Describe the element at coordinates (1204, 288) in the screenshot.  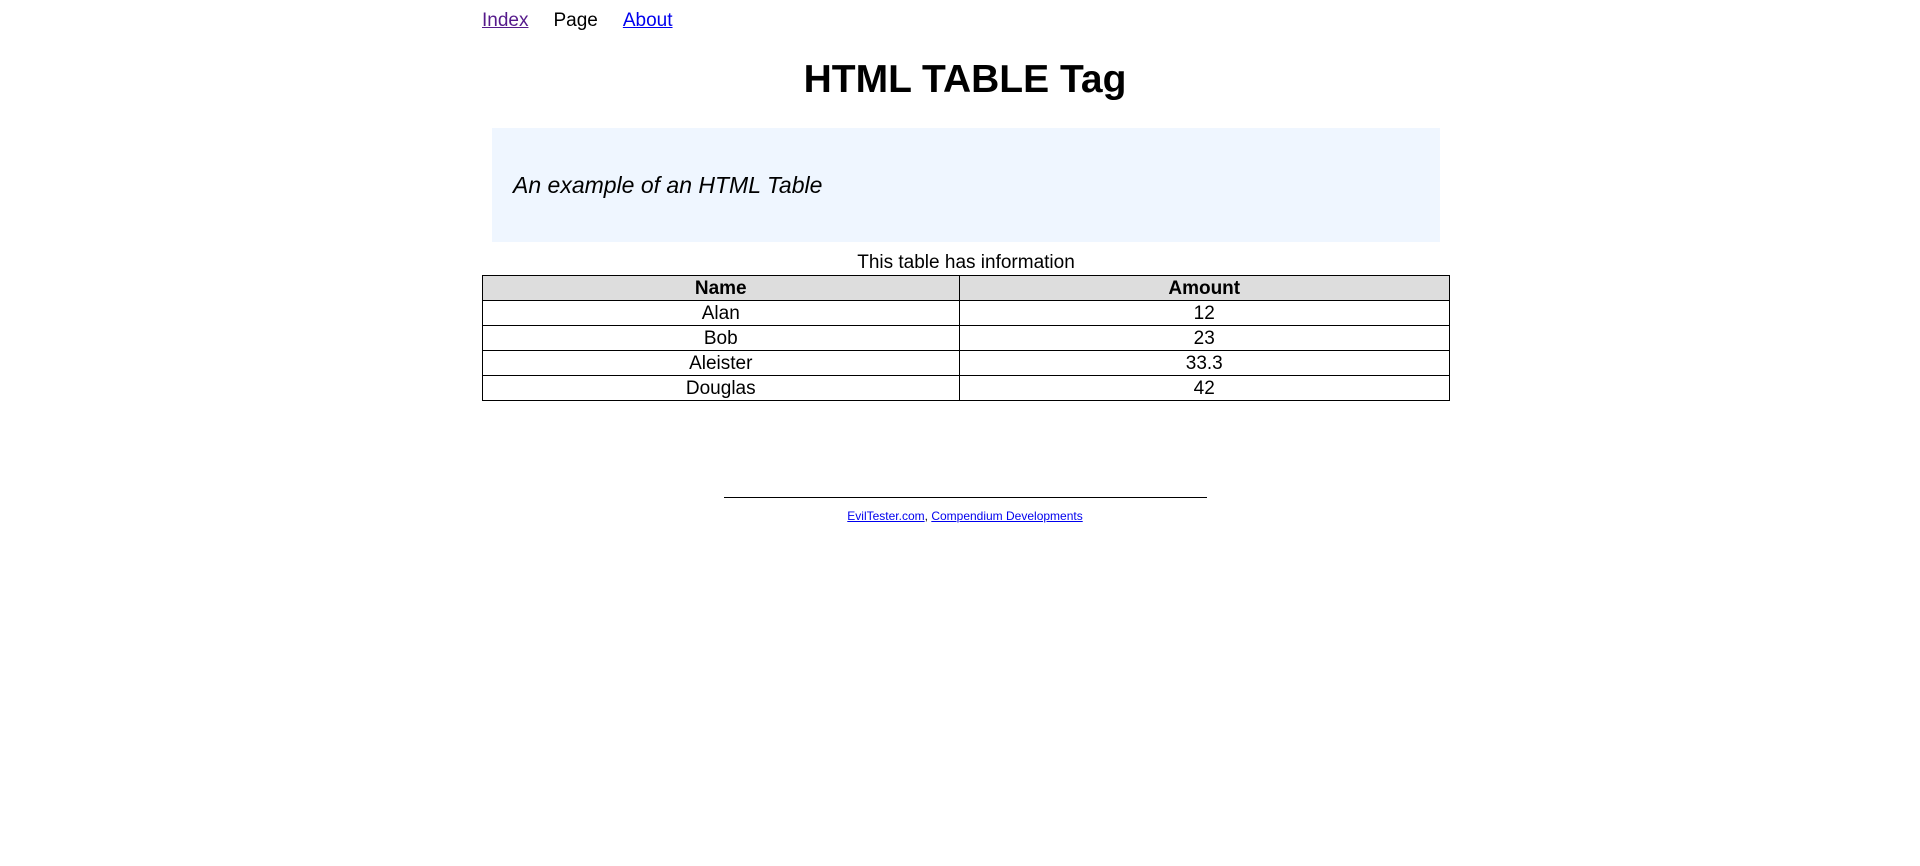
I see `column-header-amount: Amount` at that location.